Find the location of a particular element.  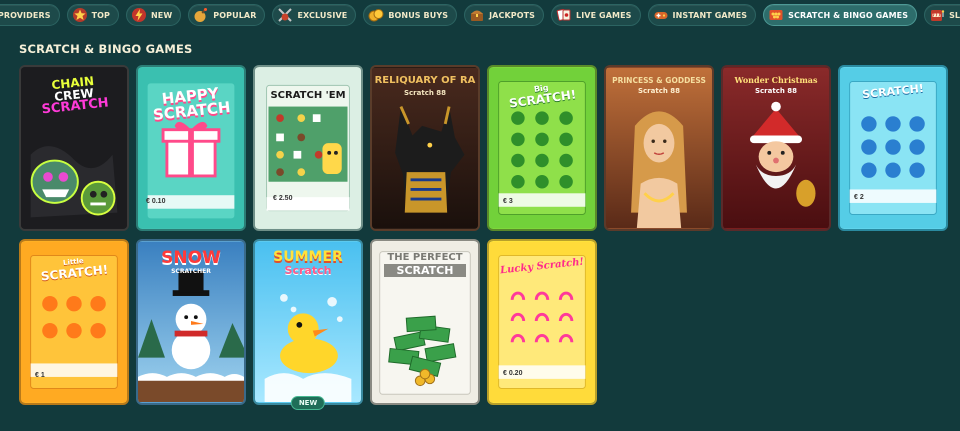

section-title: SCRATCH & BINGO GAMES is located at coordinates (106, 49).